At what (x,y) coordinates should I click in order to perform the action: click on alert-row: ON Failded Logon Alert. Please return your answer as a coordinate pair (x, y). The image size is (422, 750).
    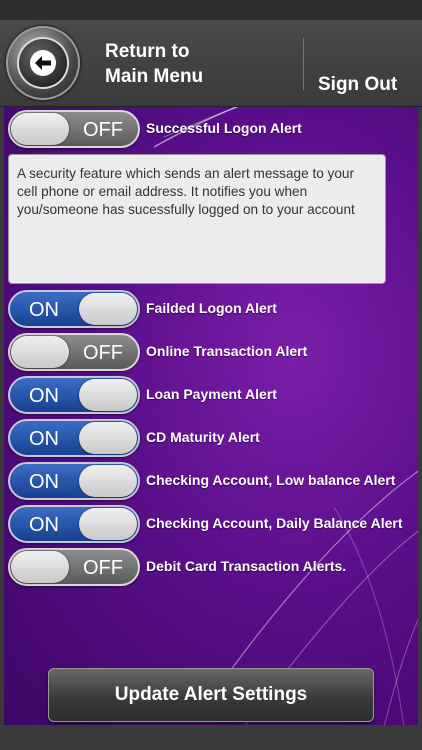
    Looking at the image, I should click on (209, 309).